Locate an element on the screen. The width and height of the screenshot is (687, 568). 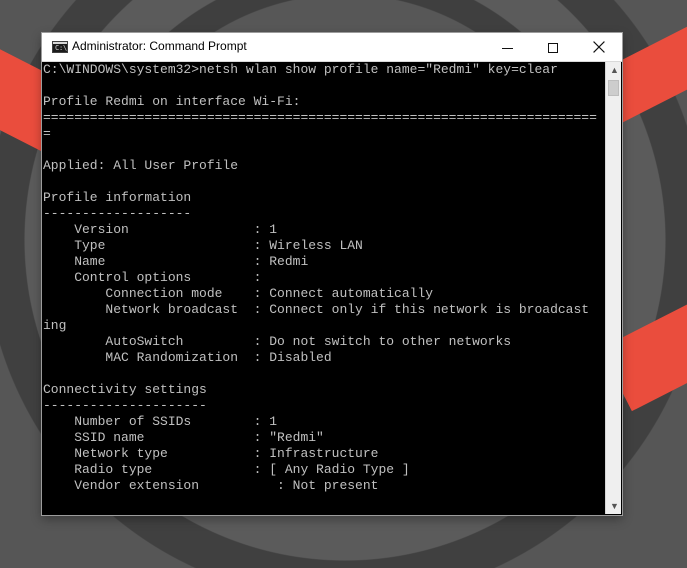
scroll-down-icon: ▼ is located at coordinates (614, 506).